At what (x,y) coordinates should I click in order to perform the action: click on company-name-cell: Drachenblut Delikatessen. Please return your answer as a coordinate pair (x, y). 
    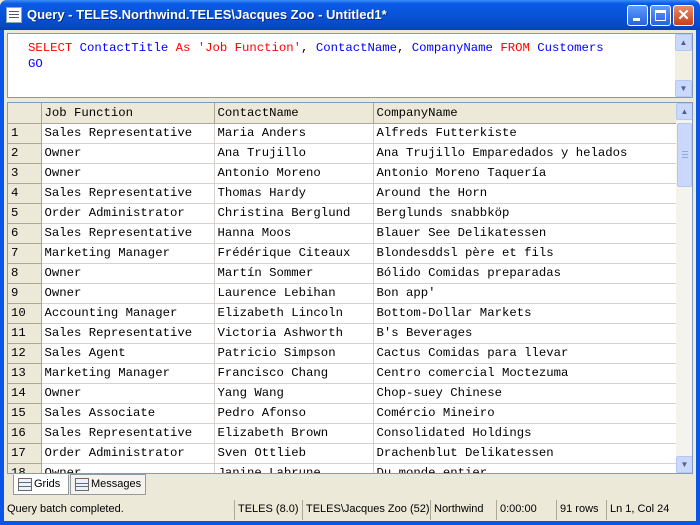
    Looking at the image, I should click on (525, 453).